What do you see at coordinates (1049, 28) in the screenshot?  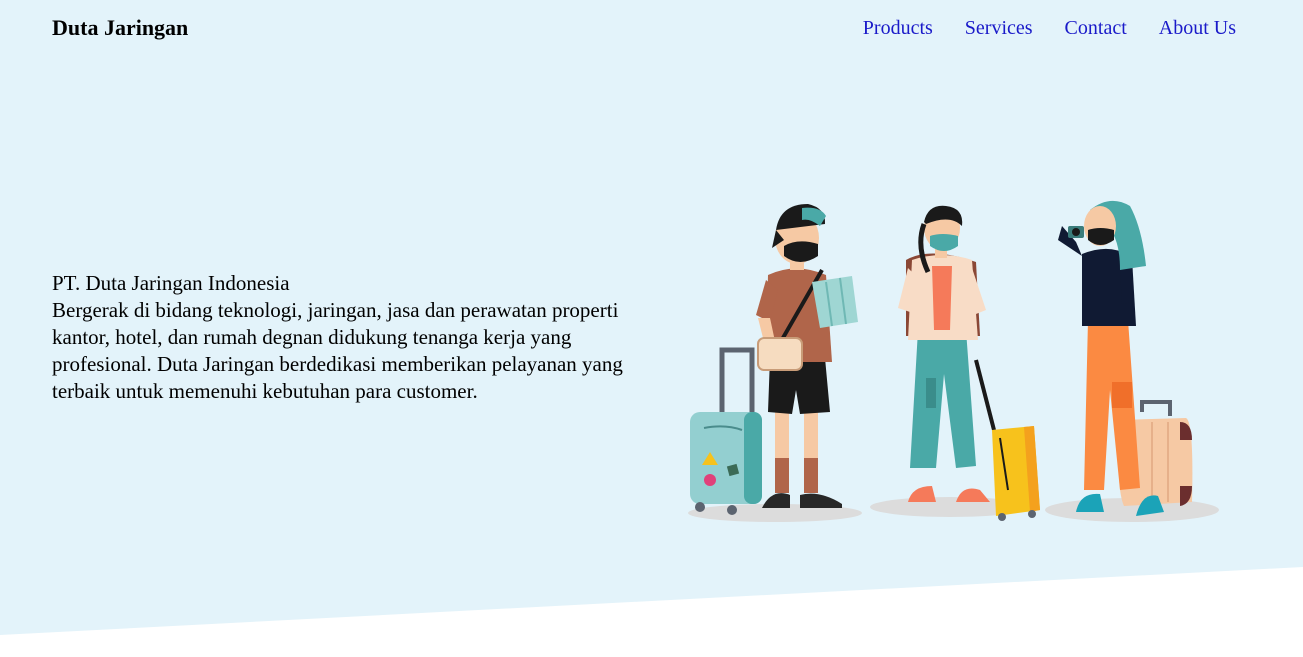 I see `main-nav: Products Services Contact About Us` at bounding box center [1049, 28].